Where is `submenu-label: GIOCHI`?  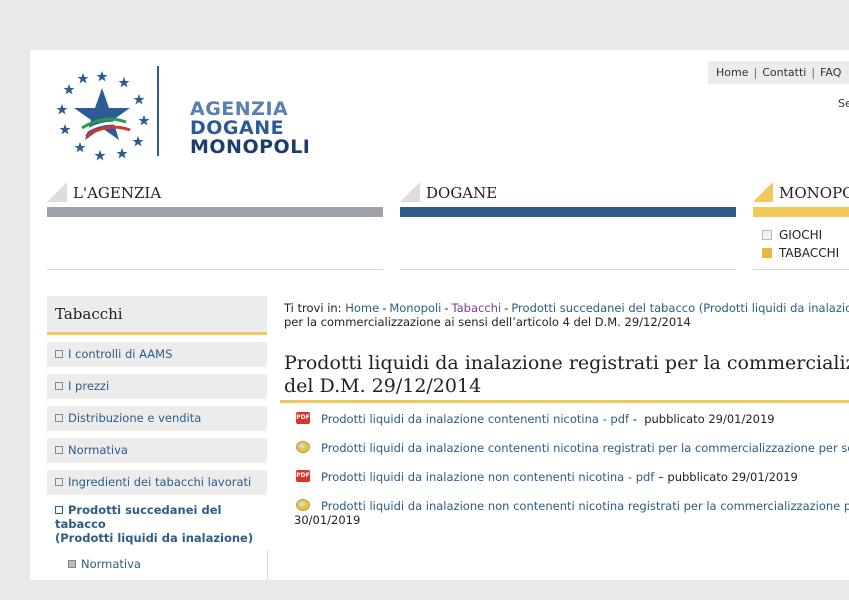 submenu-label: GIOCHI is located at coordinates (801, 235).